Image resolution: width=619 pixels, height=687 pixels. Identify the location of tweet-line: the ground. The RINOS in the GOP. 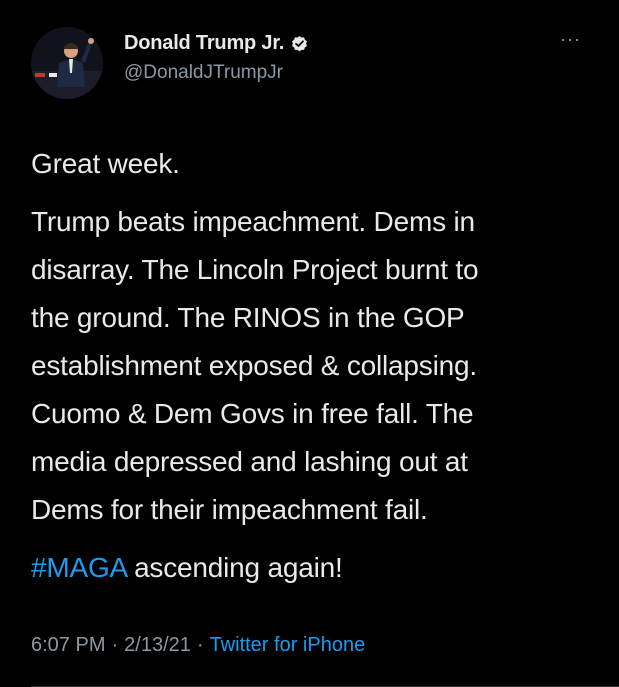
(248, 317).